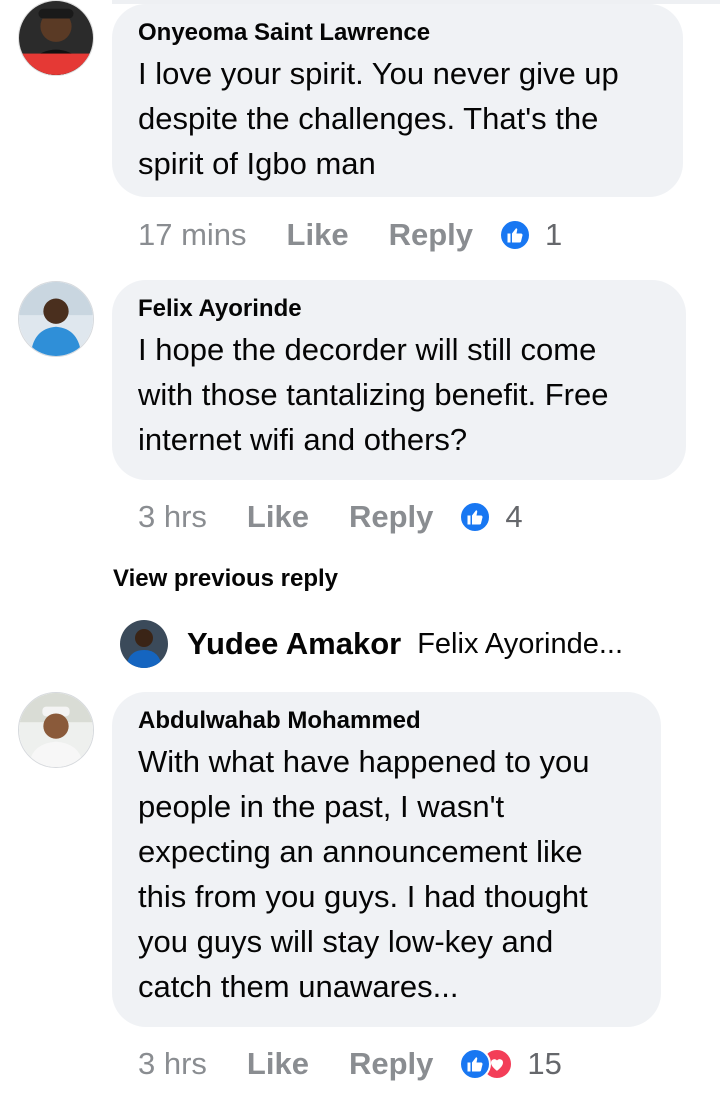 Image resolution: width=720 pixels, height=1101 pixels. I want to click on comment-meta: 3 hrs Like Reply 4, so click(330, 517).